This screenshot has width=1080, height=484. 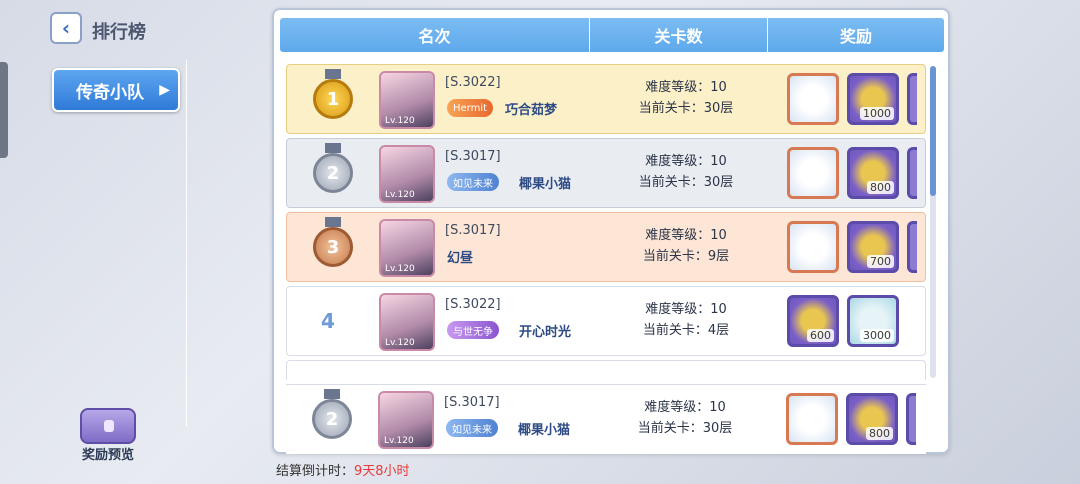 I want to click on bronze-medal-icon: 3, so click(x=333, y=247).